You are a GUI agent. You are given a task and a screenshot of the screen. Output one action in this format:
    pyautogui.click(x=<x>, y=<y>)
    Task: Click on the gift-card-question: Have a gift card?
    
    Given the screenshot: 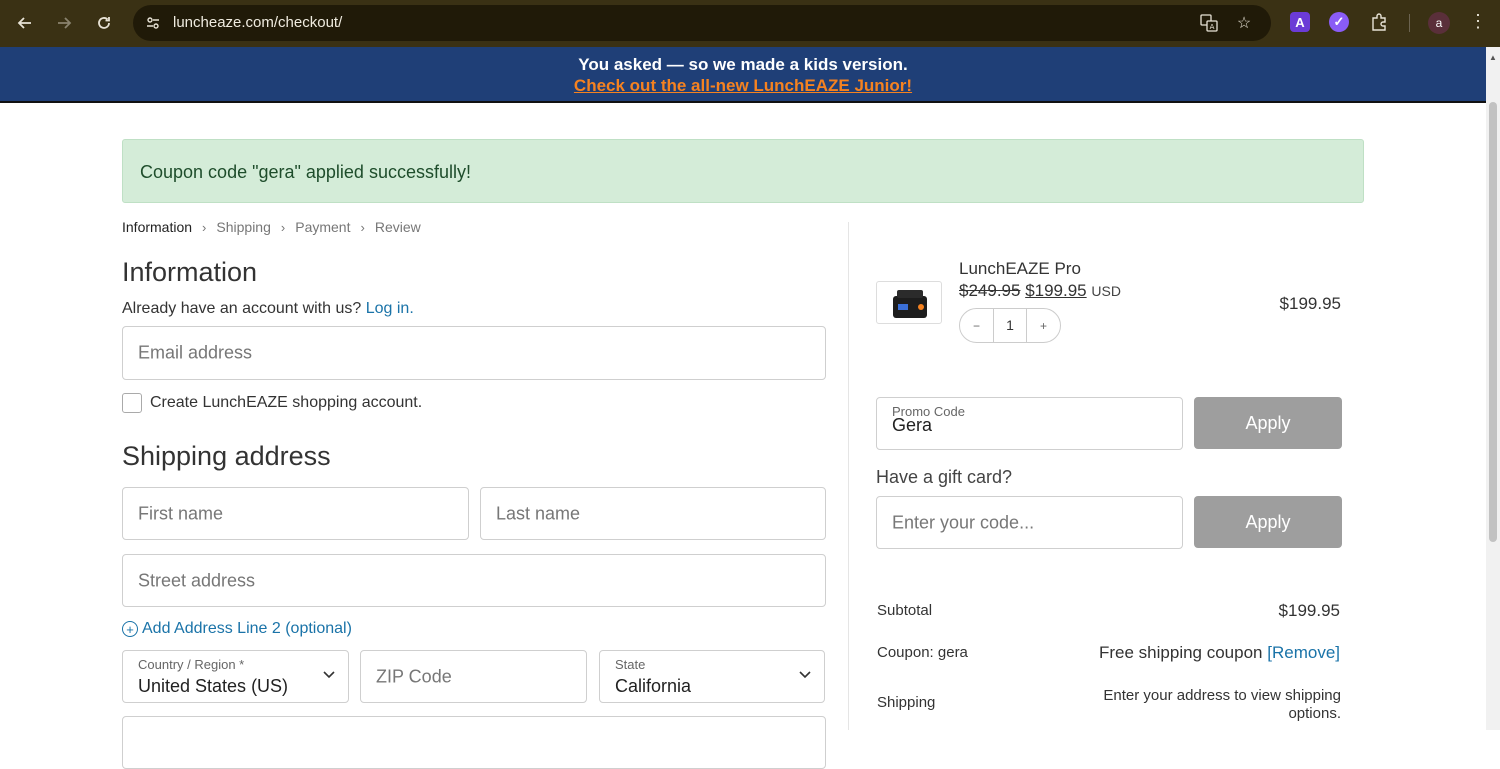 What is the action you would take?
    pyautogui.click(x=944, y=477)
    